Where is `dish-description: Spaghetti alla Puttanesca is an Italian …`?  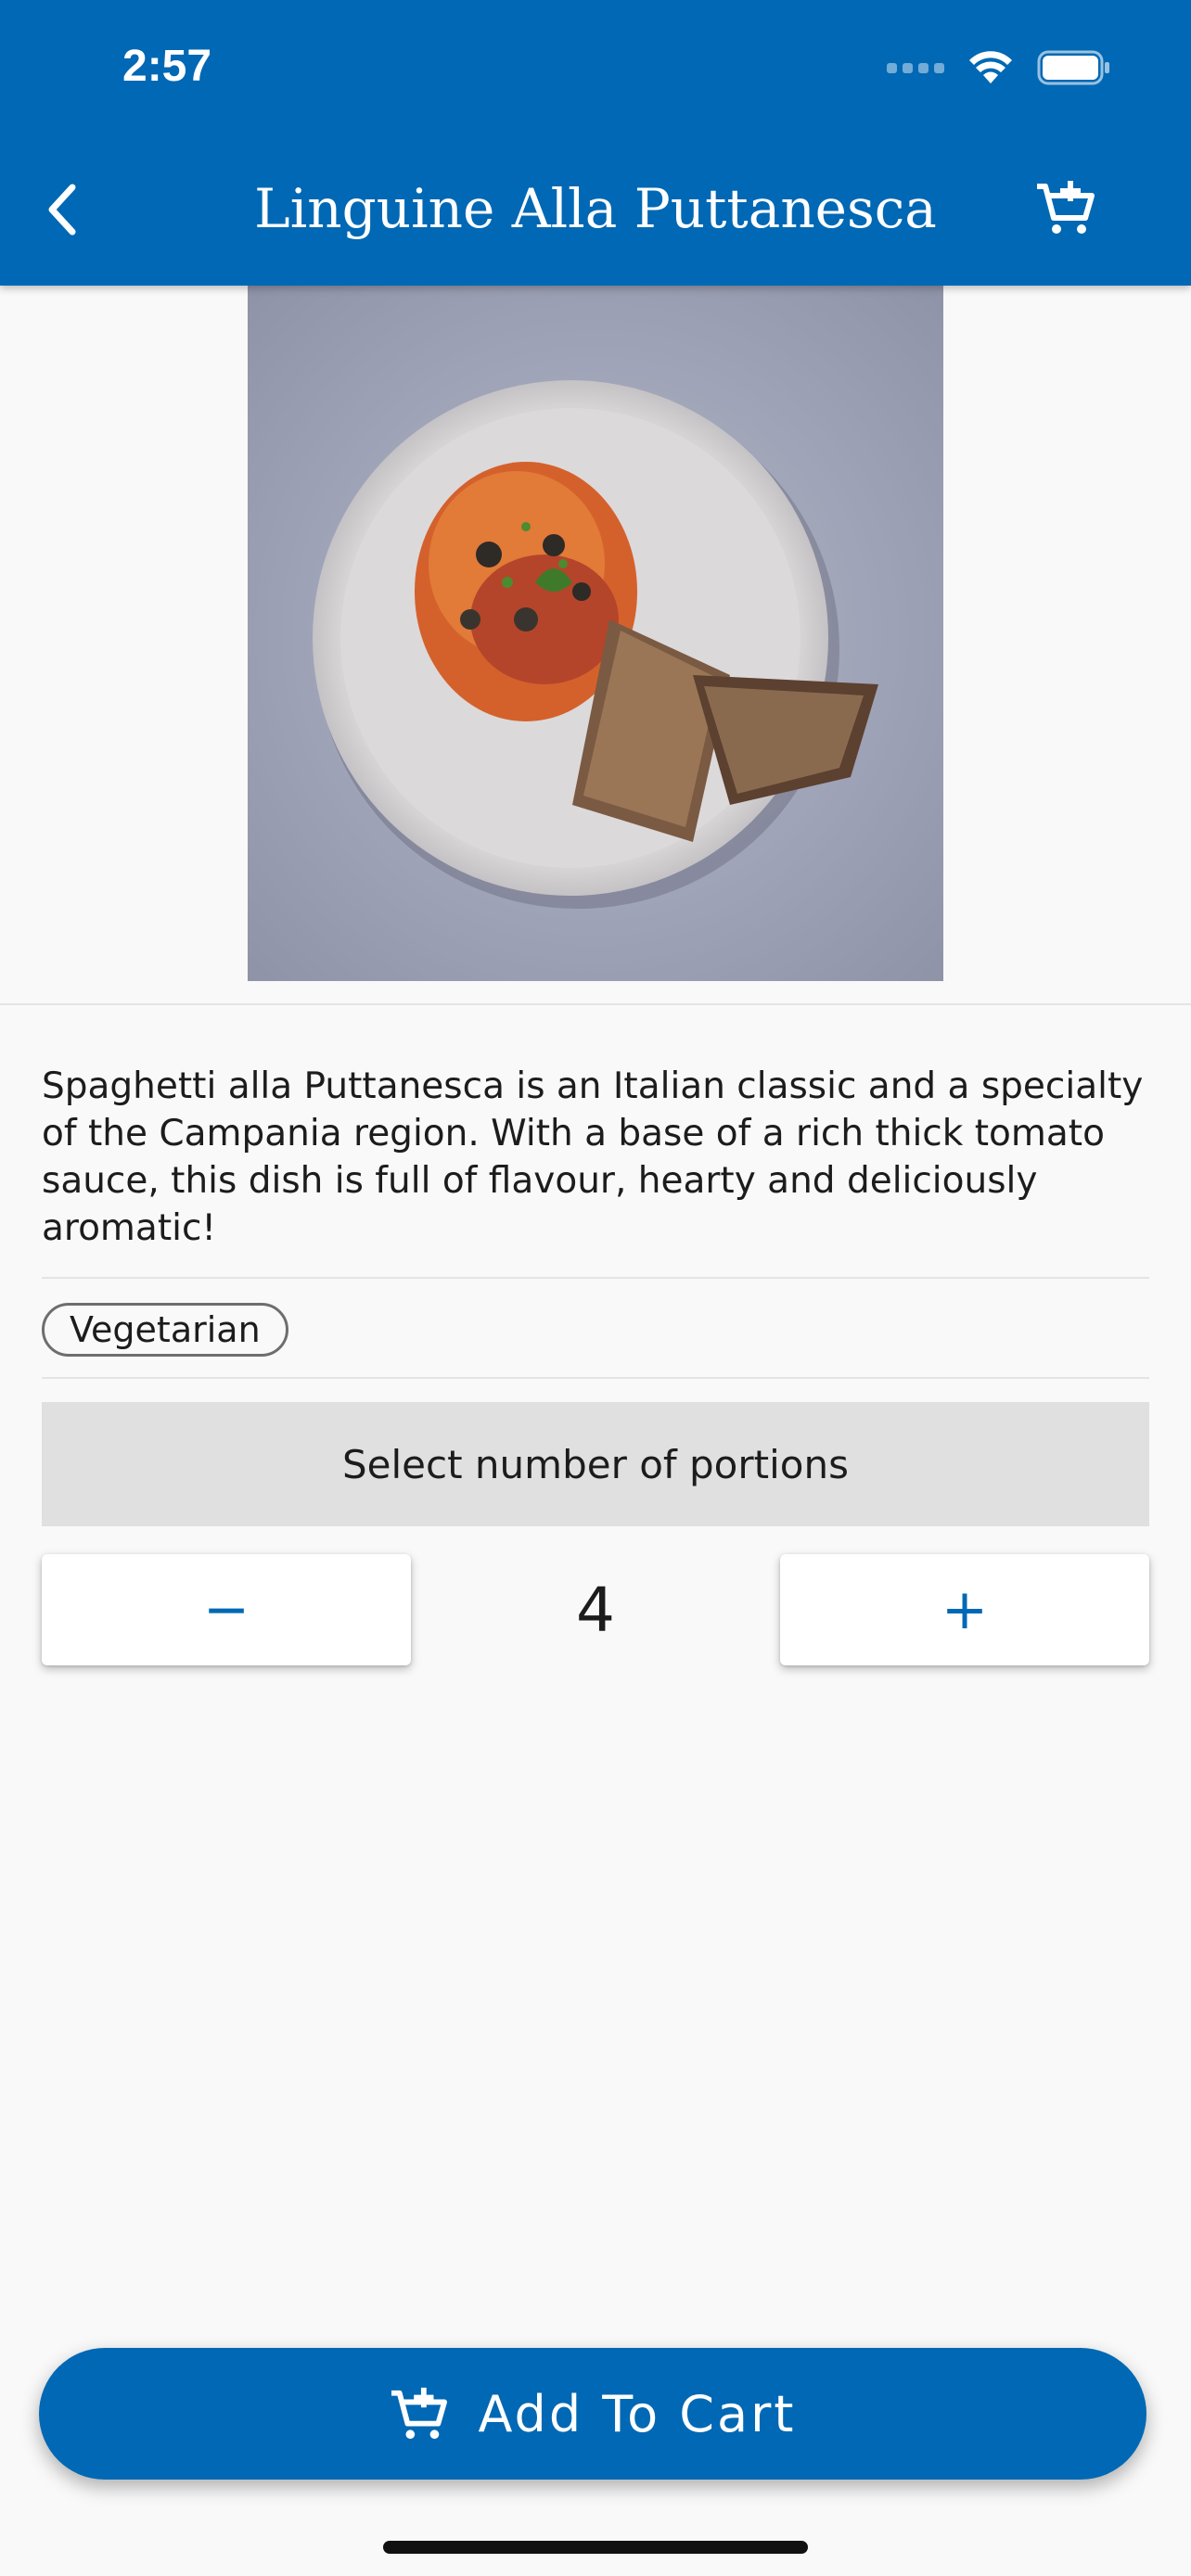 dish-description: Spaghetti alla Puttanesca is an Italian … is located at coordinates (593, 1157).